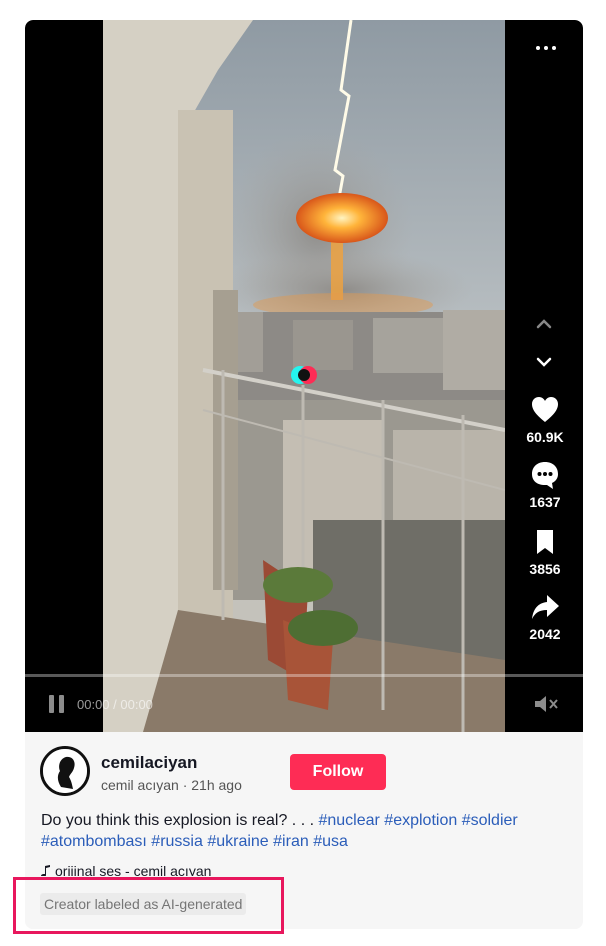 Image resolution: width=606 pixels, height=946 pixels. I want to click on like-button: 60.9K, so click(545, 420).